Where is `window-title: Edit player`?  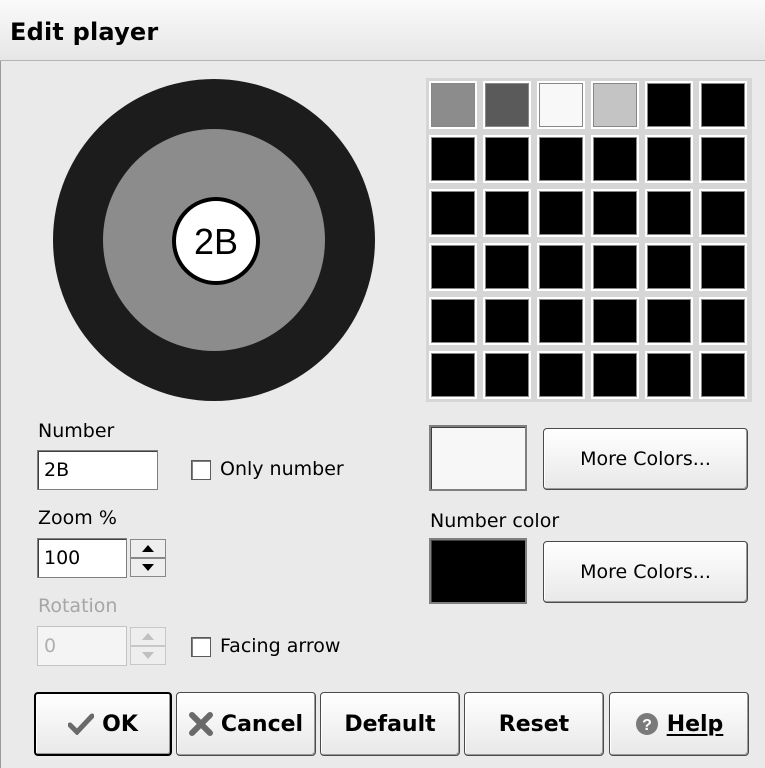
window-title: Edit player is located at coordinates (84, 32).